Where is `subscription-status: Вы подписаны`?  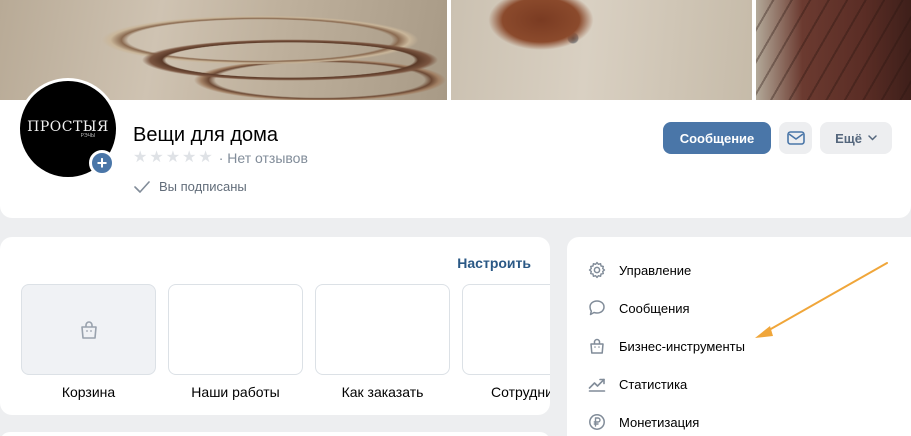 subscription-status: Вы подписаны is located at coordinates (190, 186).